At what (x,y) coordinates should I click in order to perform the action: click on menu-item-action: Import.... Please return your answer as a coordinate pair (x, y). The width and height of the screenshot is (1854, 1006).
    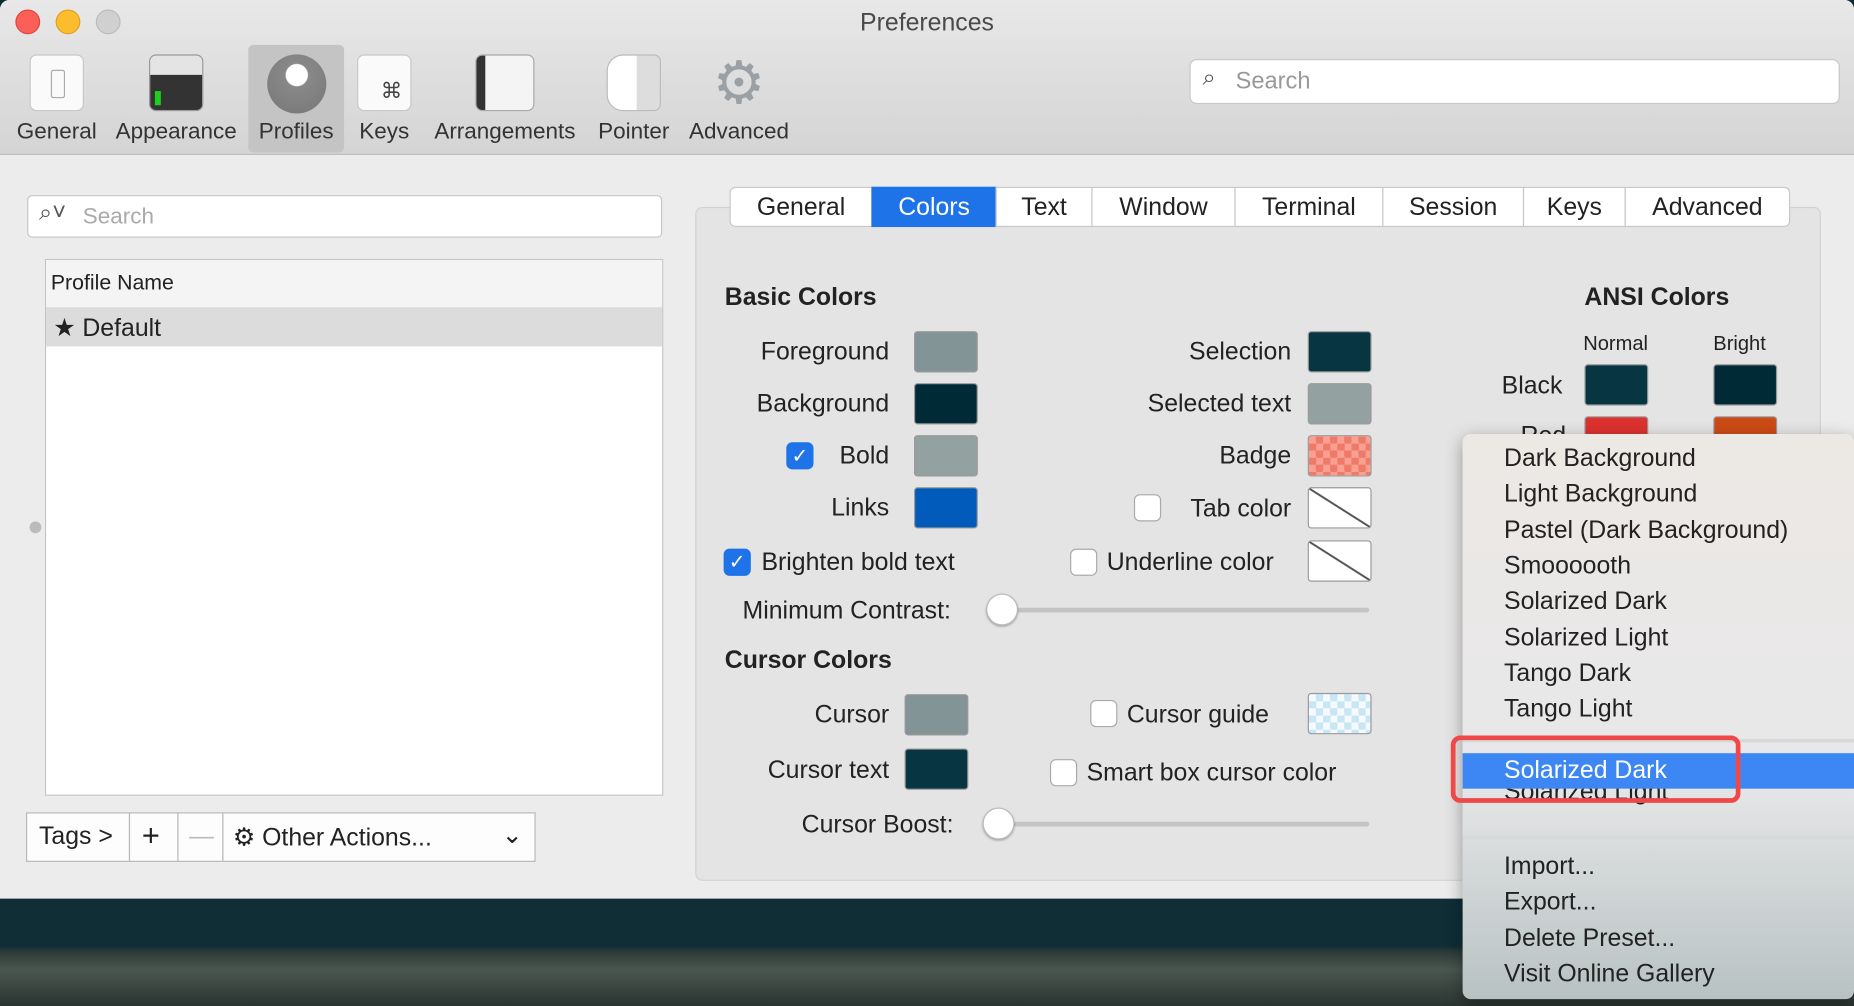
    Looking at the image, I should click on (1549, 866).